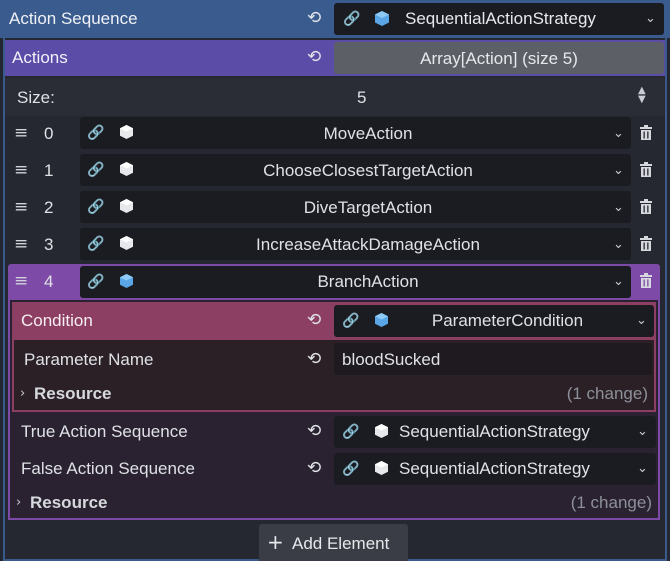  What do you see at coordinates (362, 97) in the screenshot?
I see `size-value: 5` at bounding box center [362, 97].